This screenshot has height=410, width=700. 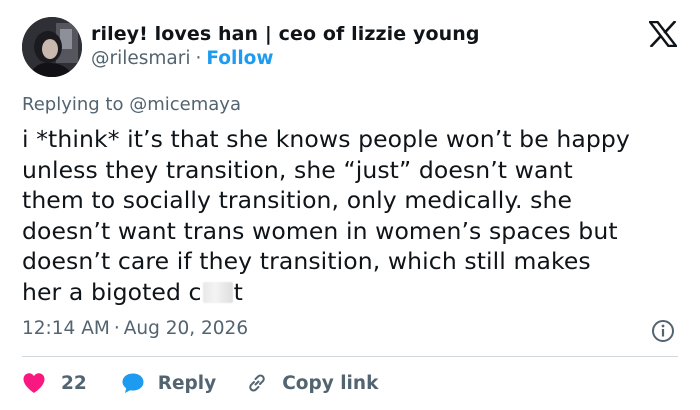 What do you see at coordinates (133, 383) in the screenshot?
I see `speech-bubble-icon` at bounding box center [133, 383].